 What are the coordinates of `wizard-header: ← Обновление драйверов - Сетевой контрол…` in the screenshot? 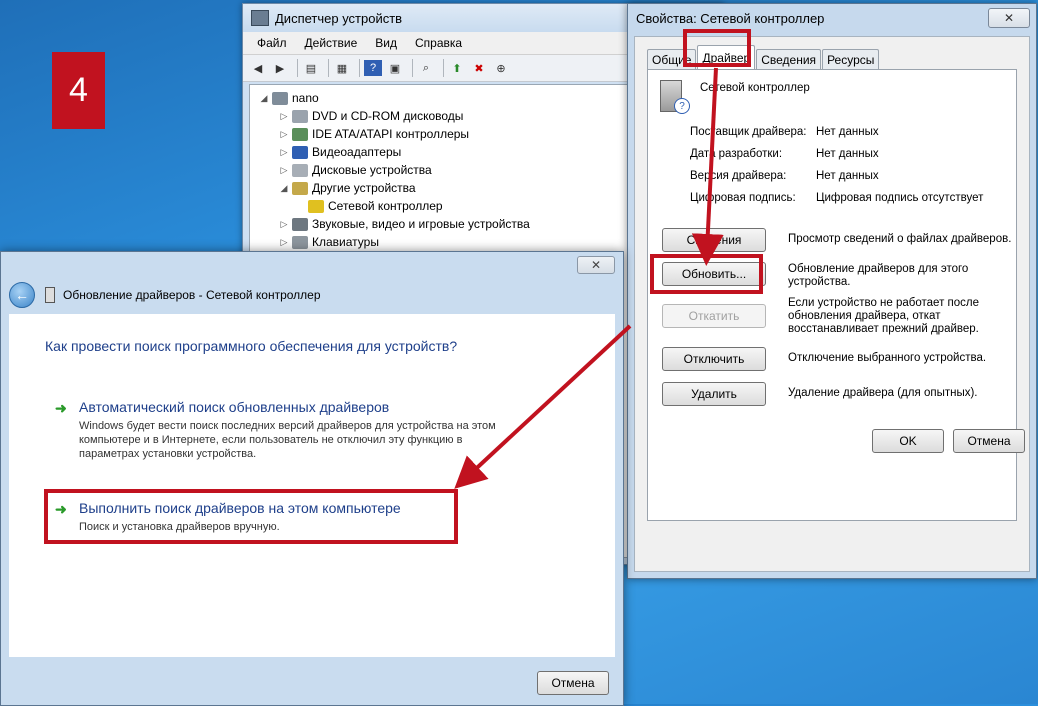 It's located at (165, 295).